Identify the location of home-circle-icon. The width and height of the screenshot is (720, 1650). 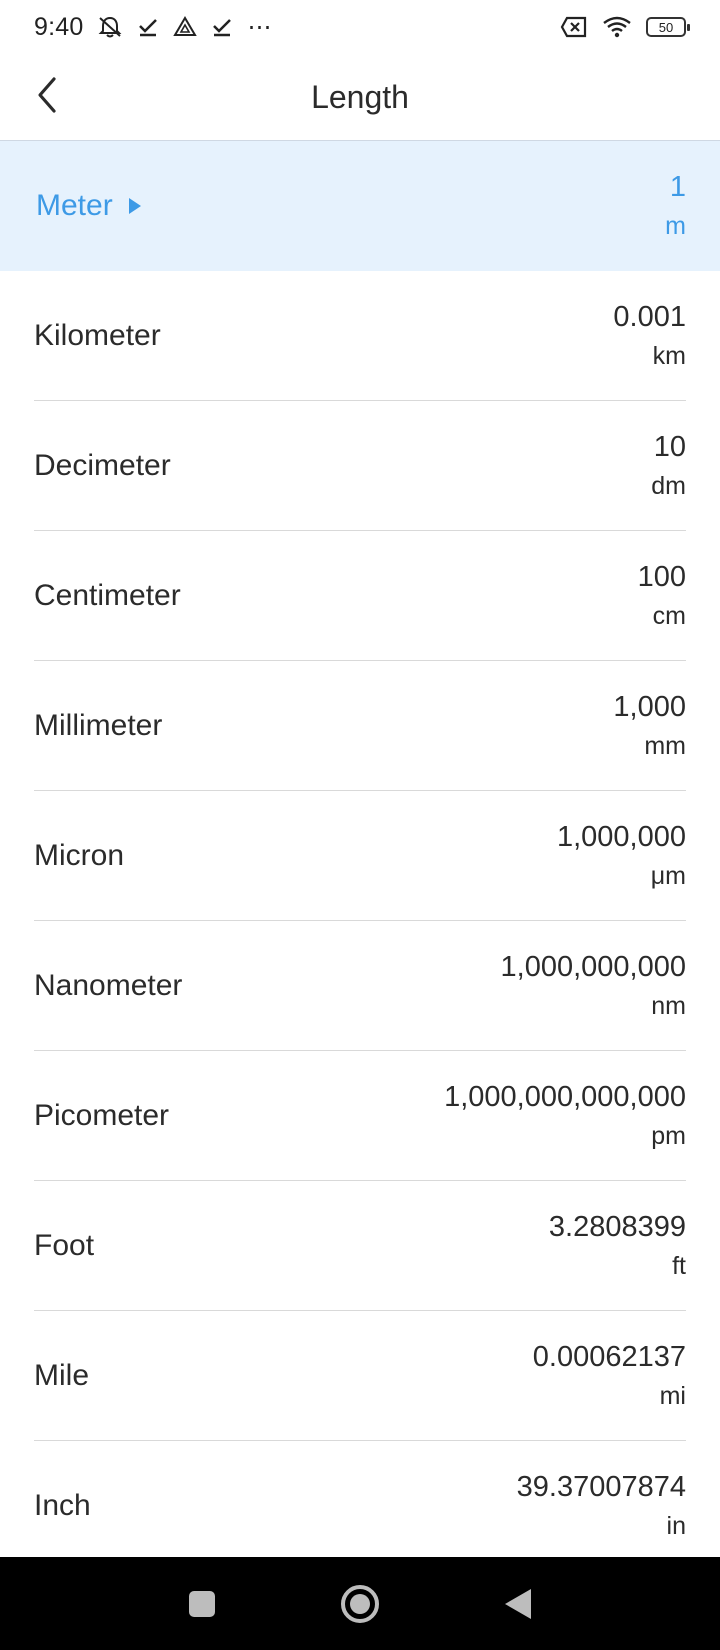
(360, 1603).